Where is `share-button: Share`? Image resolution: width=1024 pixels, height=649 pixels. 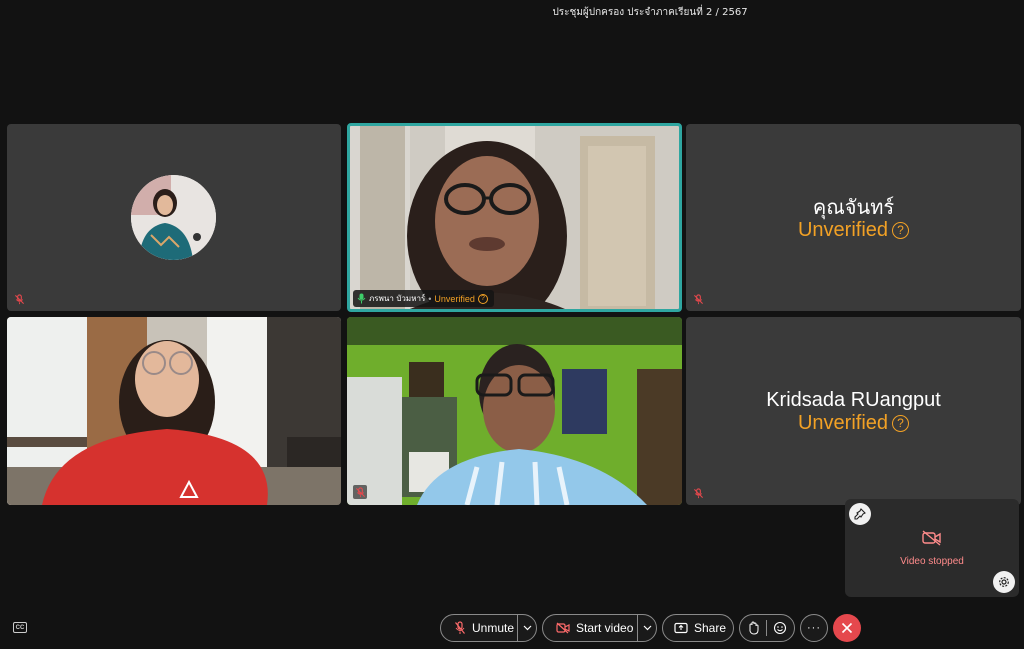 share-button: Share is located at coordinates (698, 628).